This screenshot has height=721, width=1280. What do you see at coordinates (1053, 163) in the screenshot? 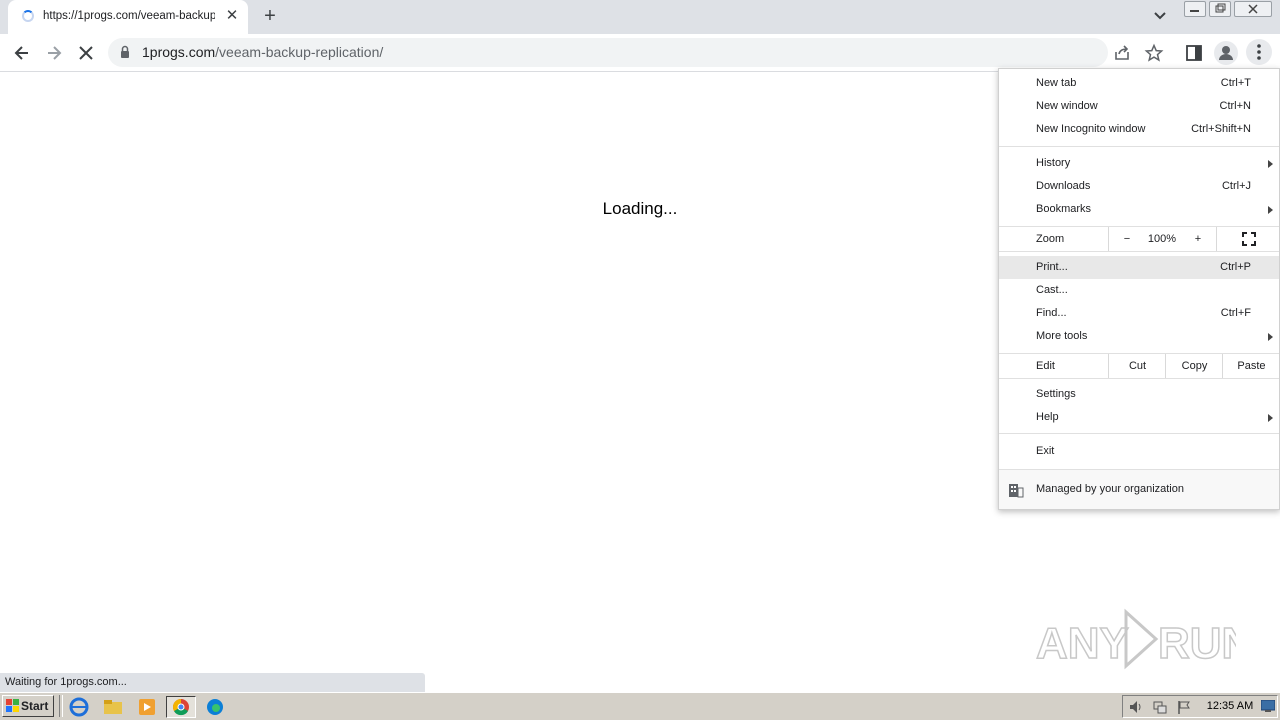
I see `menu-item-label: History` at bounding box center [1053, 163].